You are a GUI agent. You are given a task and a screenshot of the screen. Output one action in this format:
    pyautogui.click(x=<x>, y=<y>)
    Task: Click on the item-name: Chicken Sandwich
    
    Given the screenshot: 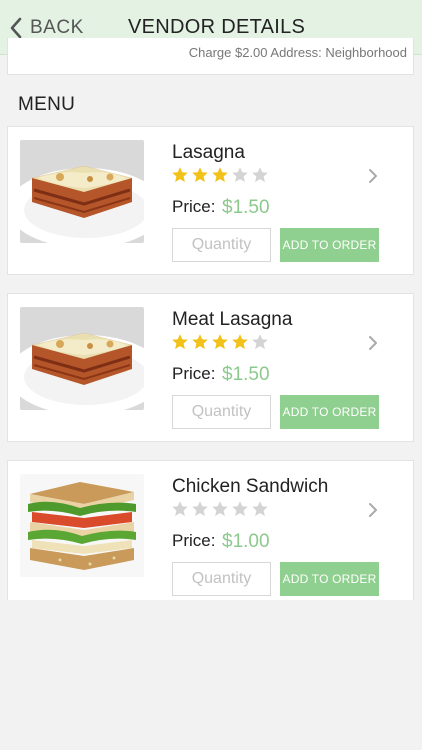 What is the action you would take?
    pyautogui.click(x=250, y=486)
    